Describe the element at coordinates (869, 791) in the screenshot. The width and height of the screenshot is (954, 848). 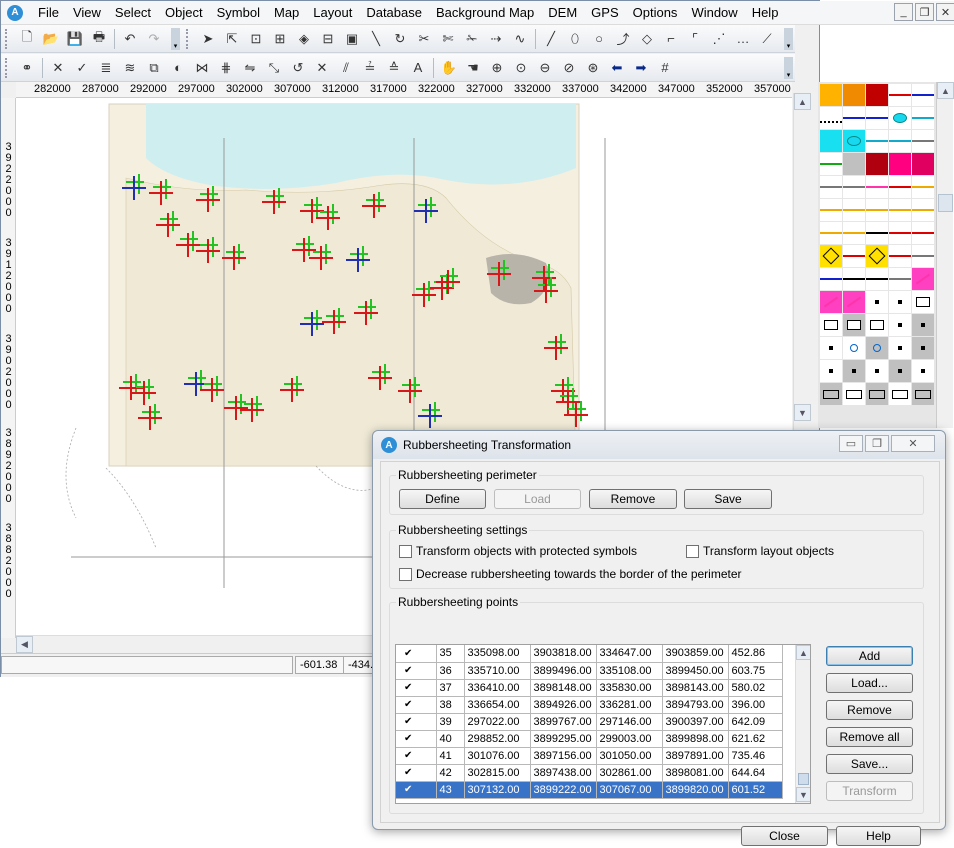
I see `transform-button: Transform` at that location.